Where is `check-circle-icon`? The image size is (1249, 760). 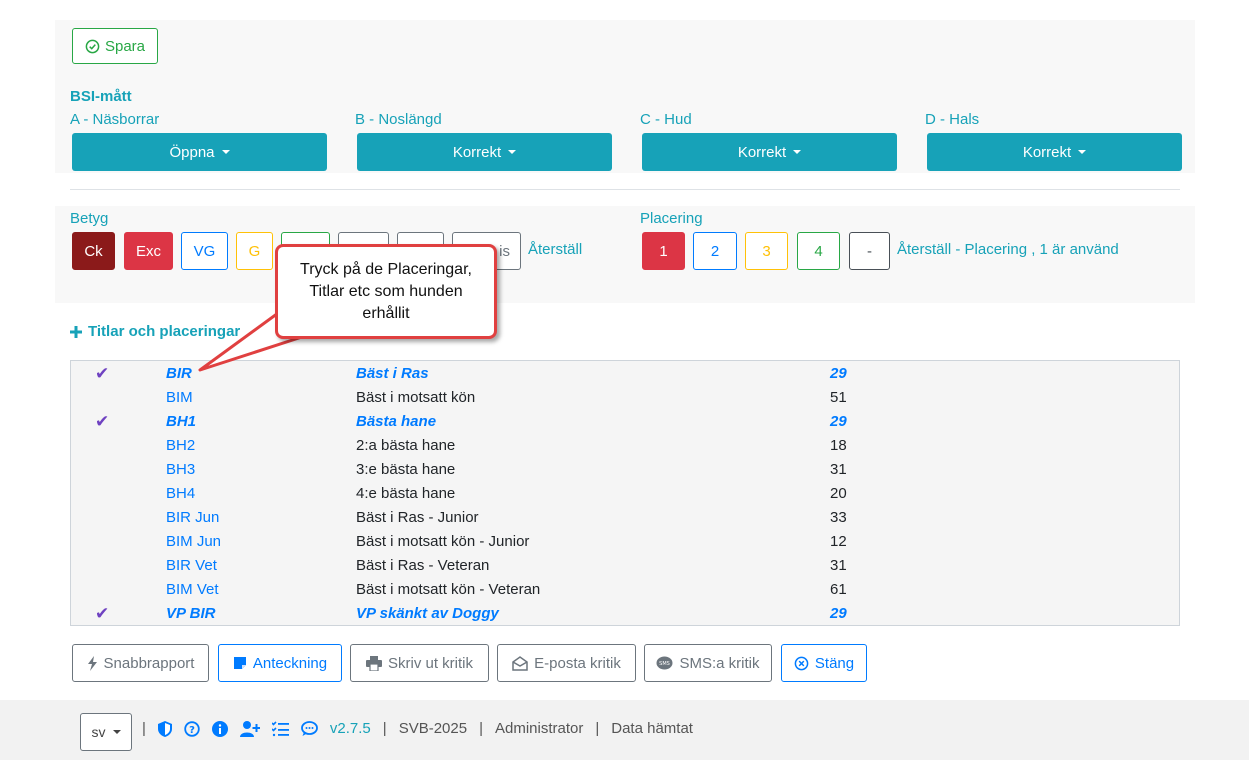
check-circle-icon is located at coordinates (92, 46).